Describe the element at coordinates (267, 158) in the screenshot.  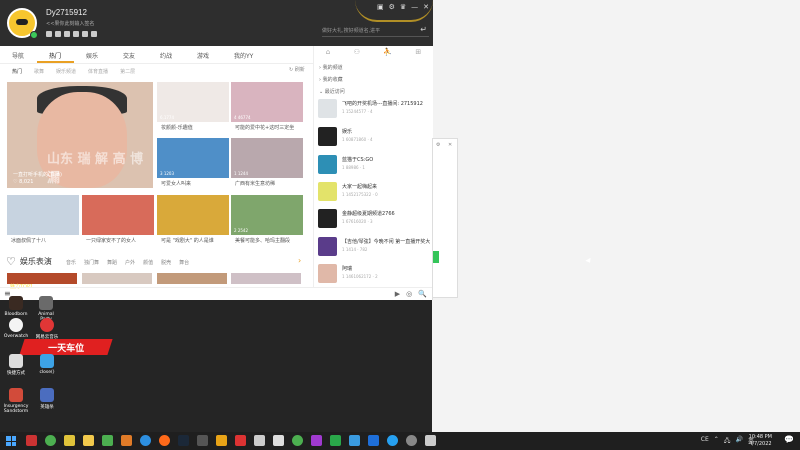
I see `stream-thumb: 1 1244` at that location.